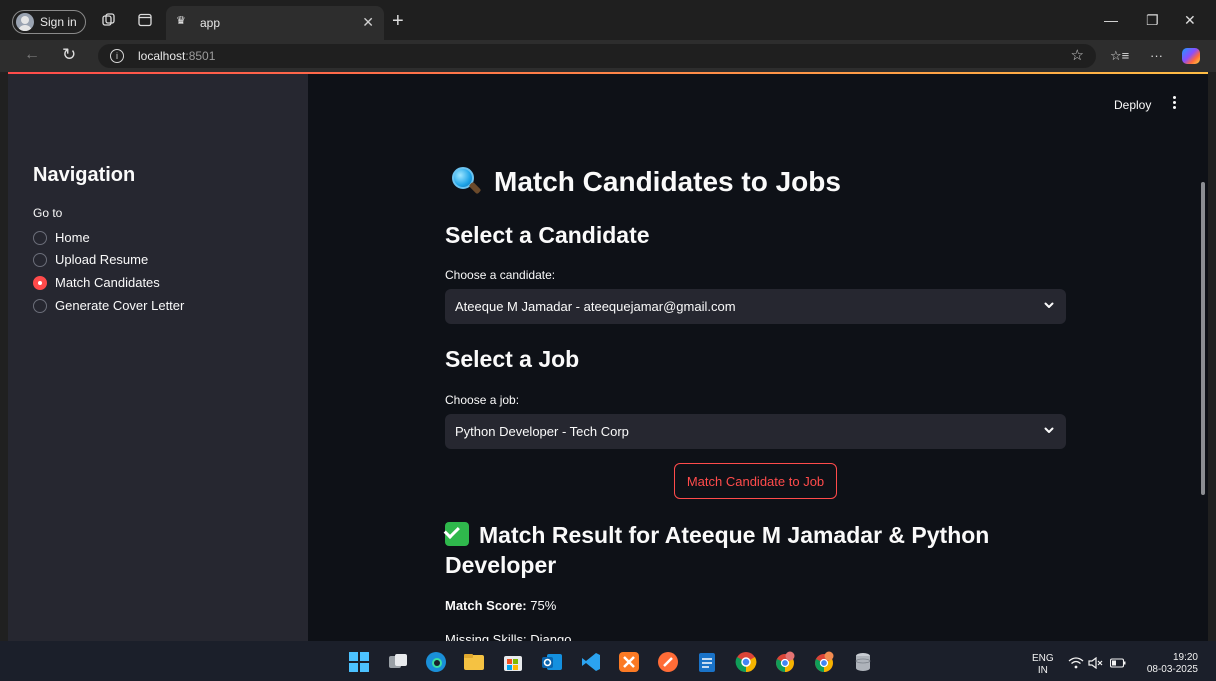  Describe the element at coordinates (1077, 55) in the screenshot. I see `favorite-star-icon: ☆` at that location.